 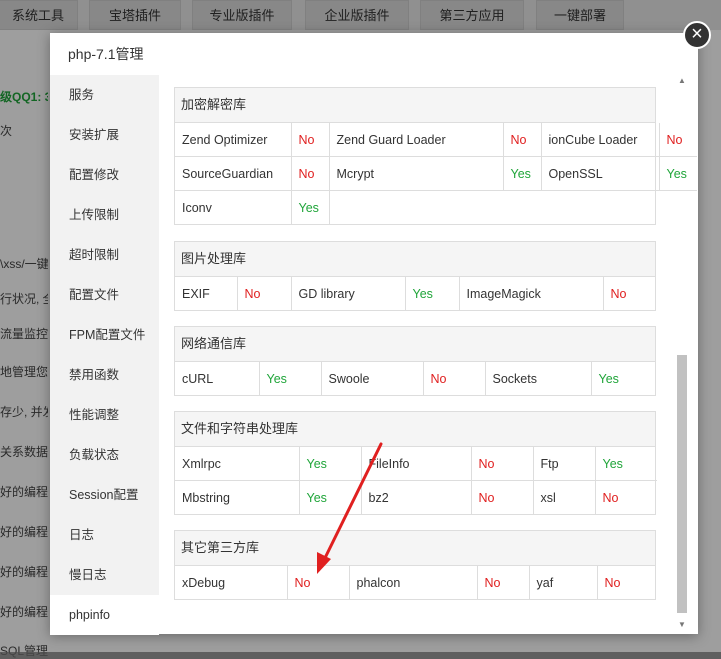 I want to click on table-row: xDebug No phalcon No yaf No, so click(x=416, y=582).